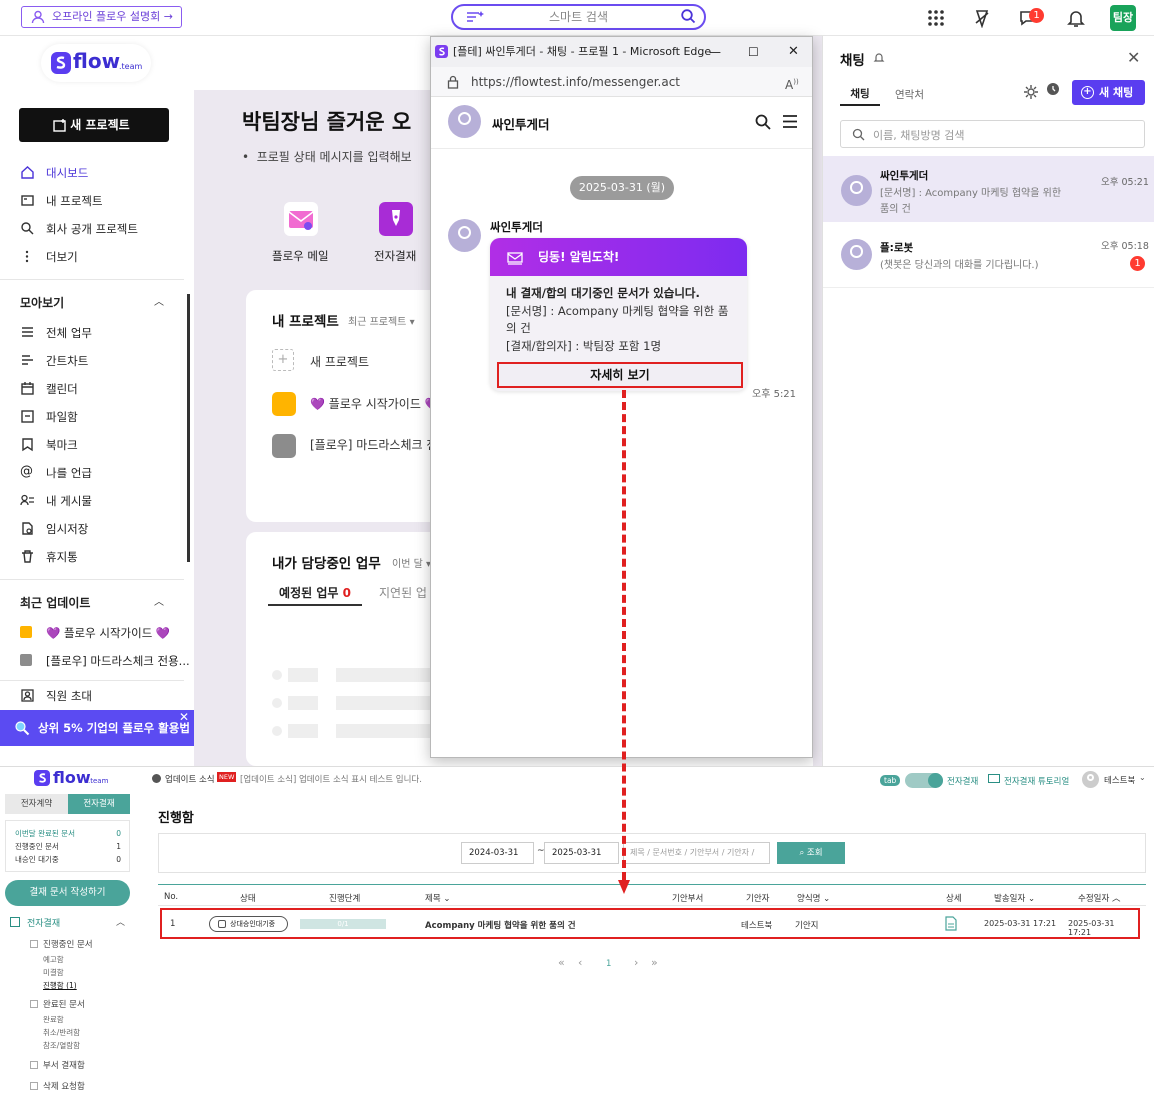  I want to click on keyword-input: 제목 / 문서번호 / 기안부서 / 기안자 /, so click(696, 853).